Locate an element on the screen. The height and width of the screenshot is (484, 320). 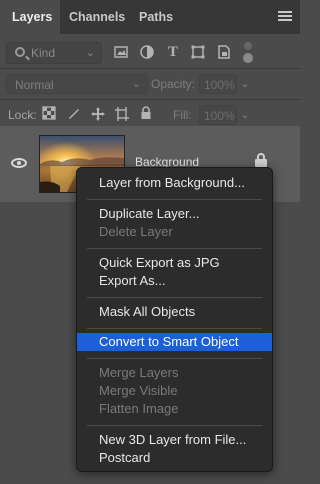
menu-item-quick-export-jpg: Quick Export as JPG is located at coordinates (174, 263).